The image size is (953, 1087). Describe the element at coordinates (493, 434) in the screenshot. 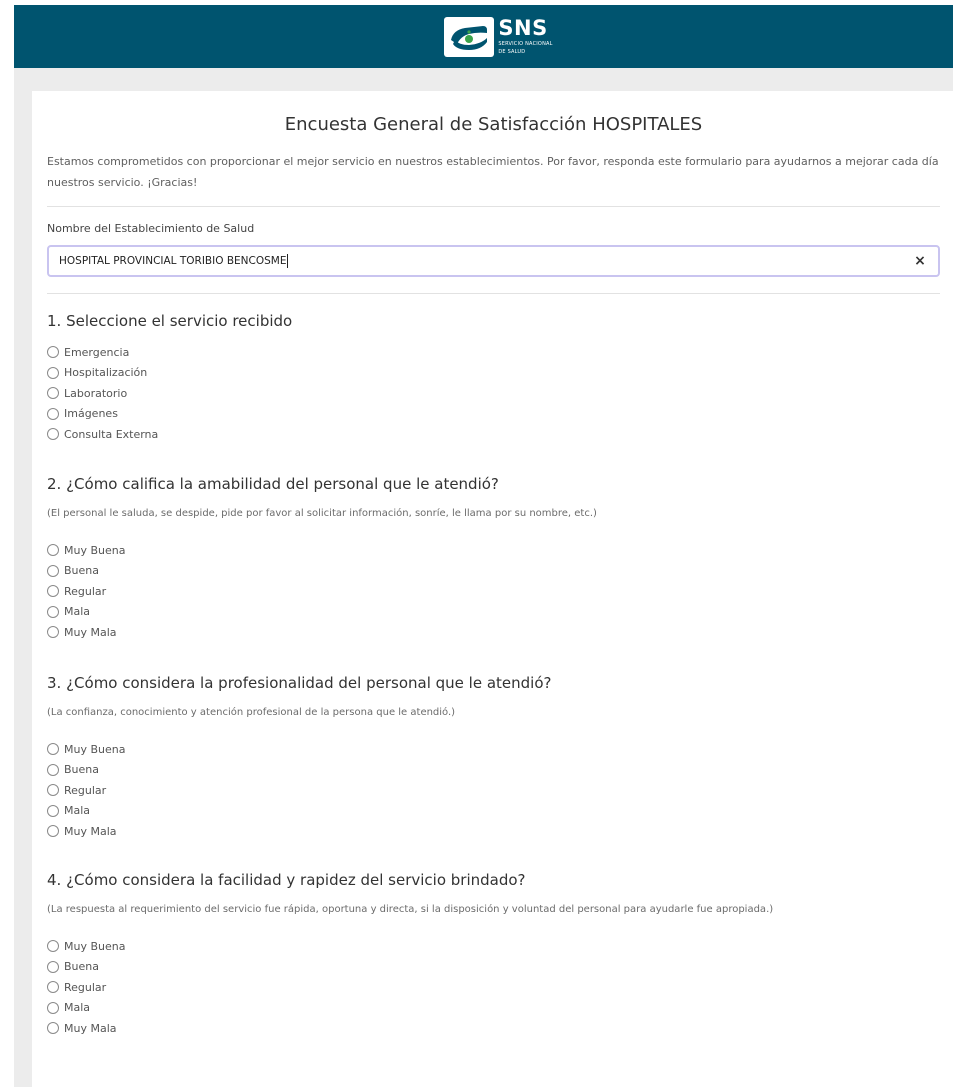

I see `radio-option: Consulta Externa` at that location.